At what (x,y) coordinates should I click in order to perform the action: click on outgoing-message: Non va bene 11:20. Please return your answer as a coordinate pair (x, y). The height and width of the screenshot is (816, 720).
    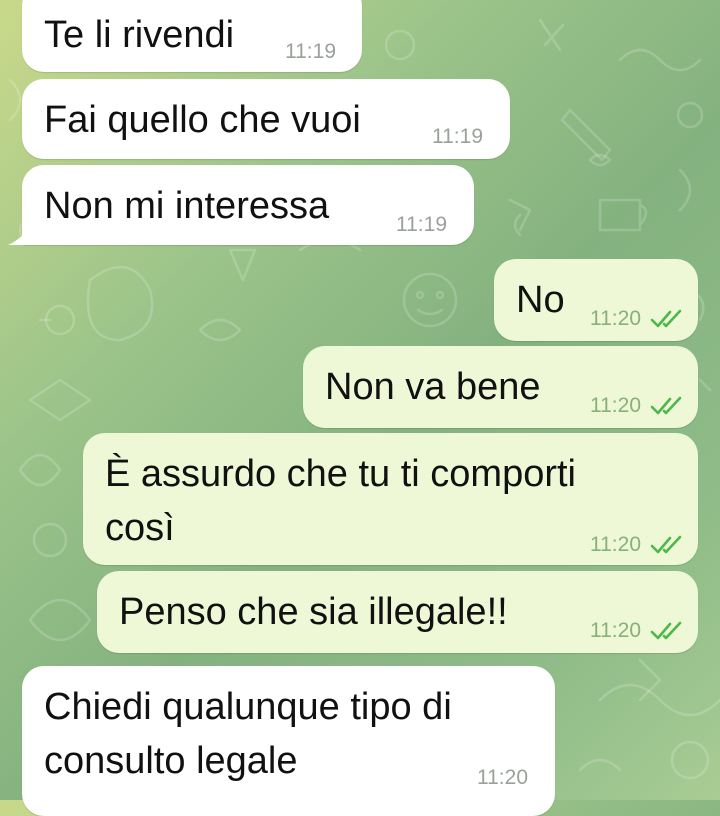
    Looking at the image, I should click on (500, 387).